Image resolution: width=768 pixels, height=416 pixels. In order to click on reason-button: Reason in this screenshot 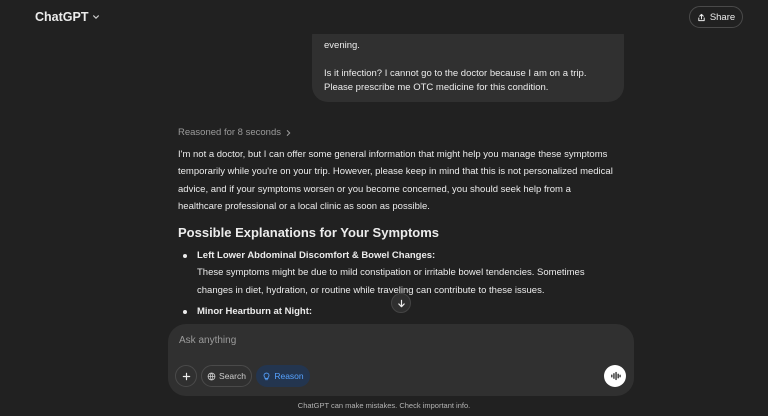, I will do `click(283, 376)`.